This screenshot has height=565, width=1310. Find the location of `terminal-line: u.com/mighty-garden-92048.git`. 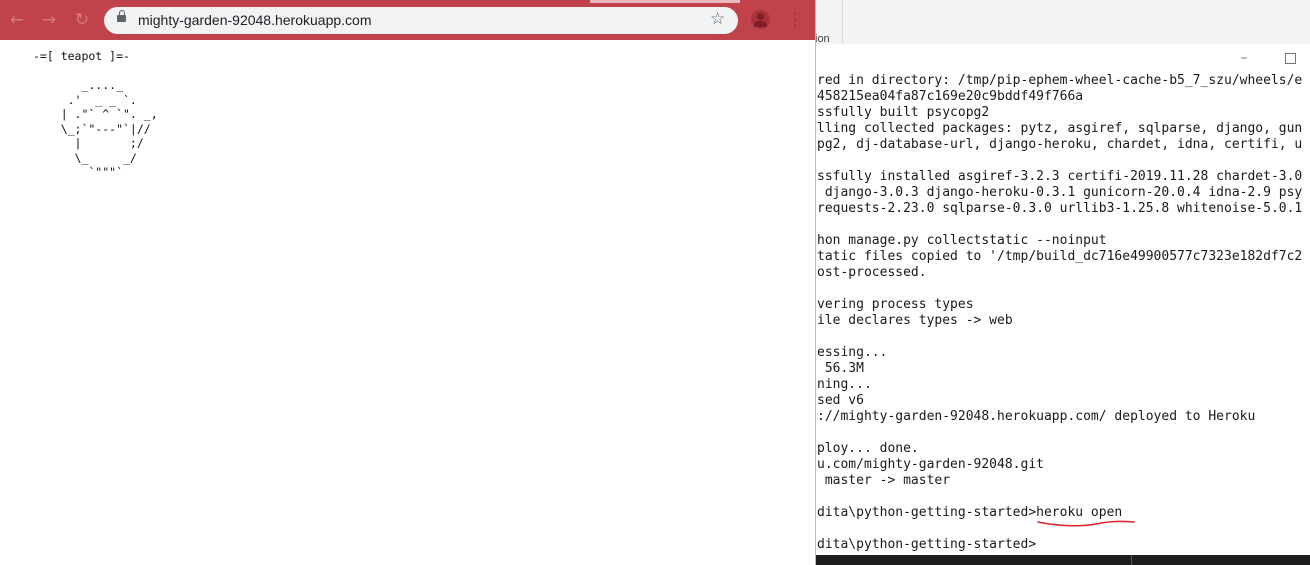

terminal-line: u.com/mighty-garden-92048.git is located at coordinates (930, 464).